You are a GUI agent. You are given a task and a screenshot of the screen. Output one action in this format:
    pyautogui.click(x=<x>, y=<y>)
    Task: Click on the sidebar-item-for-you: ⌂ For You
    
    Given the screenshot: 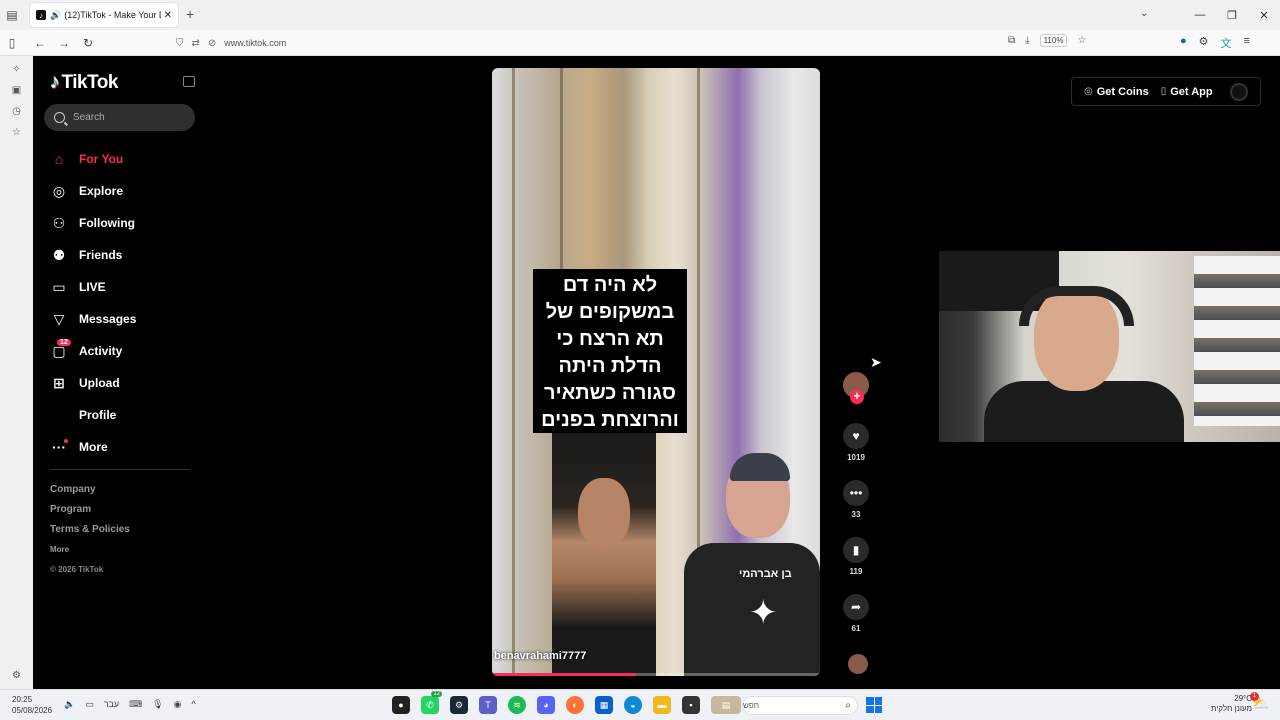 What is the action you would take?
    pyautogui.click(x=93, y=159)
    